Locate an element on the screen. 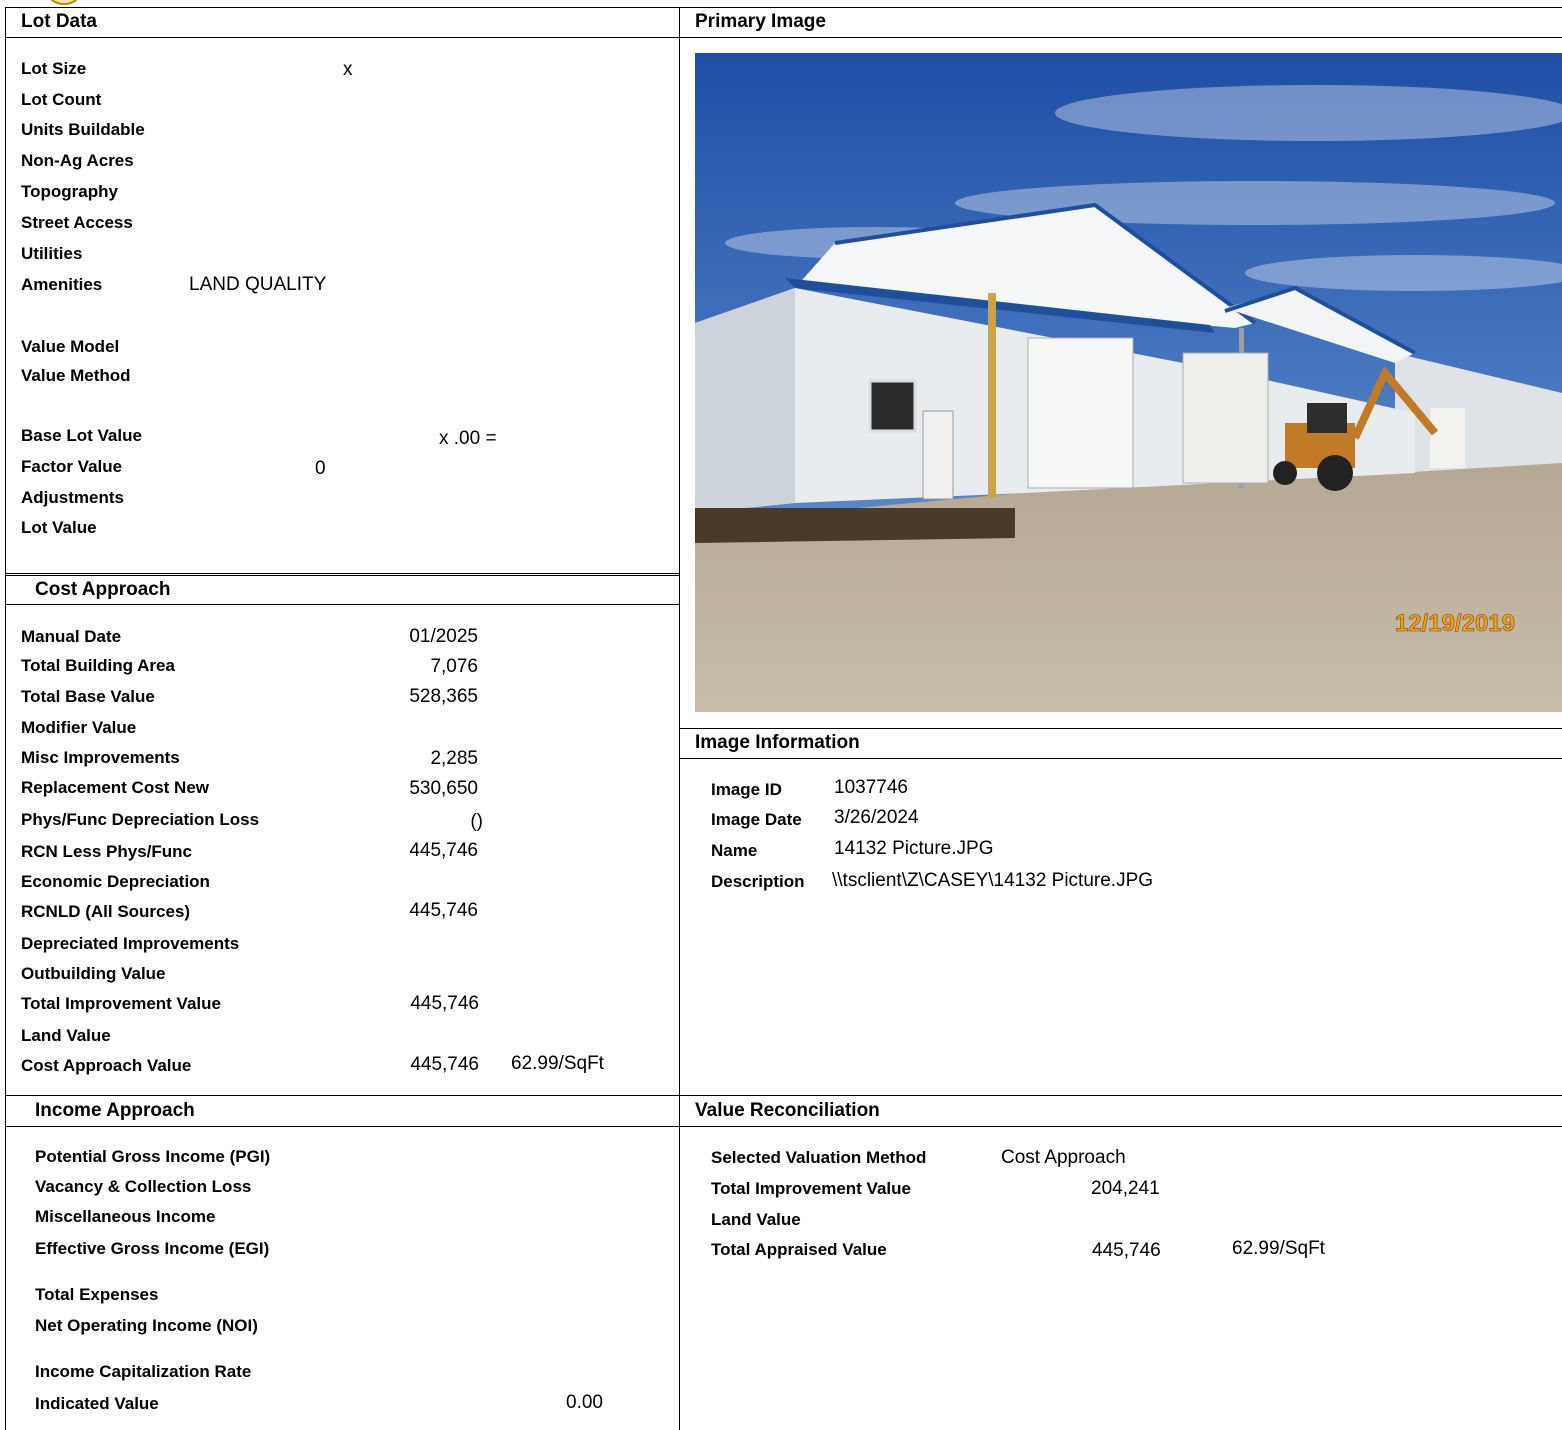  image-id-label: Image ID is located at coordinates (746, 789).